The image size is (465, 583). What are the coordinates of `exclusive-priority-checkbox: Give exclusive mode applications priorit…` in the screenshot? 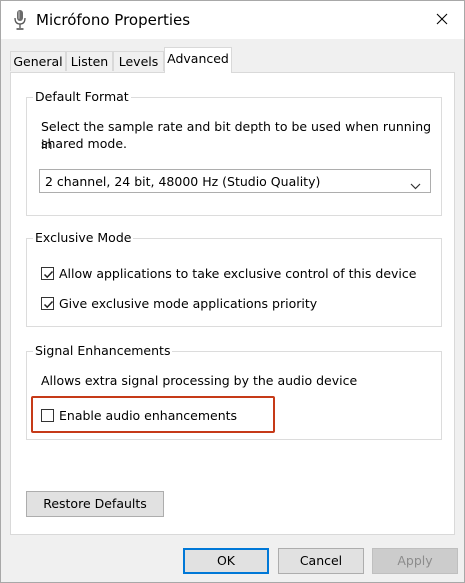 It's located at (179, 303).